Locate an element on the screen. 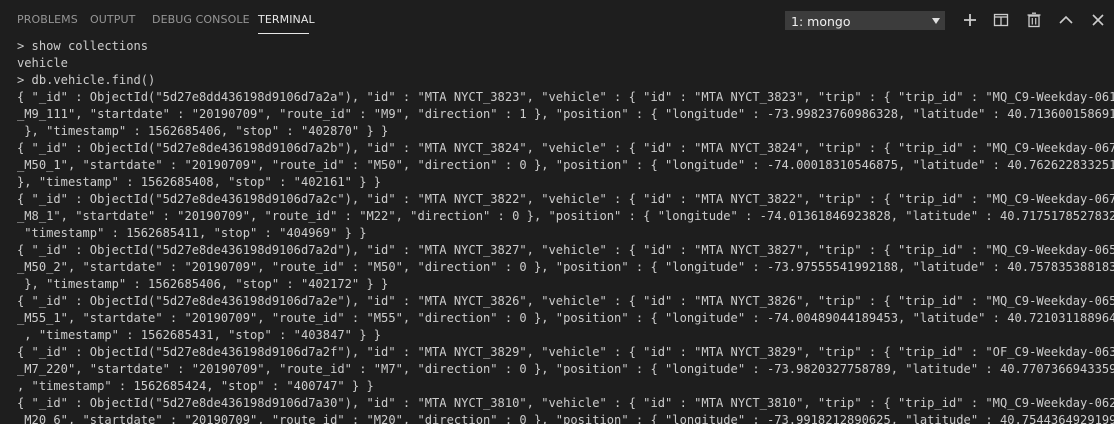  kill-terminal-button is located at coordinates (1034, 20).